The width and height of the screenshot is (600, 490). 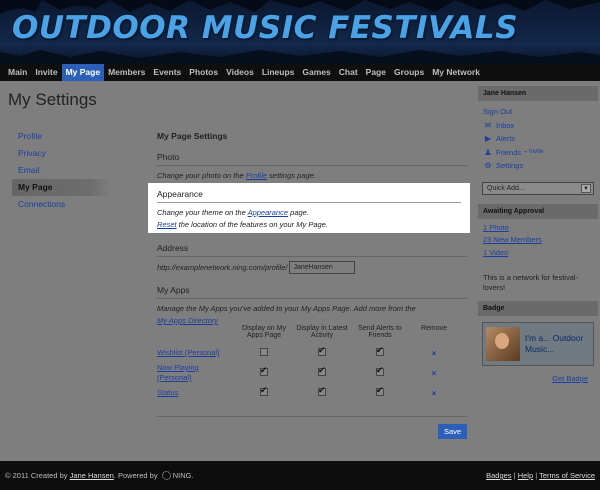 What do you see at coordinates (525, 475) in the screenshot?
I see `footer-help-link: Help` at bounding box center [525, 475].